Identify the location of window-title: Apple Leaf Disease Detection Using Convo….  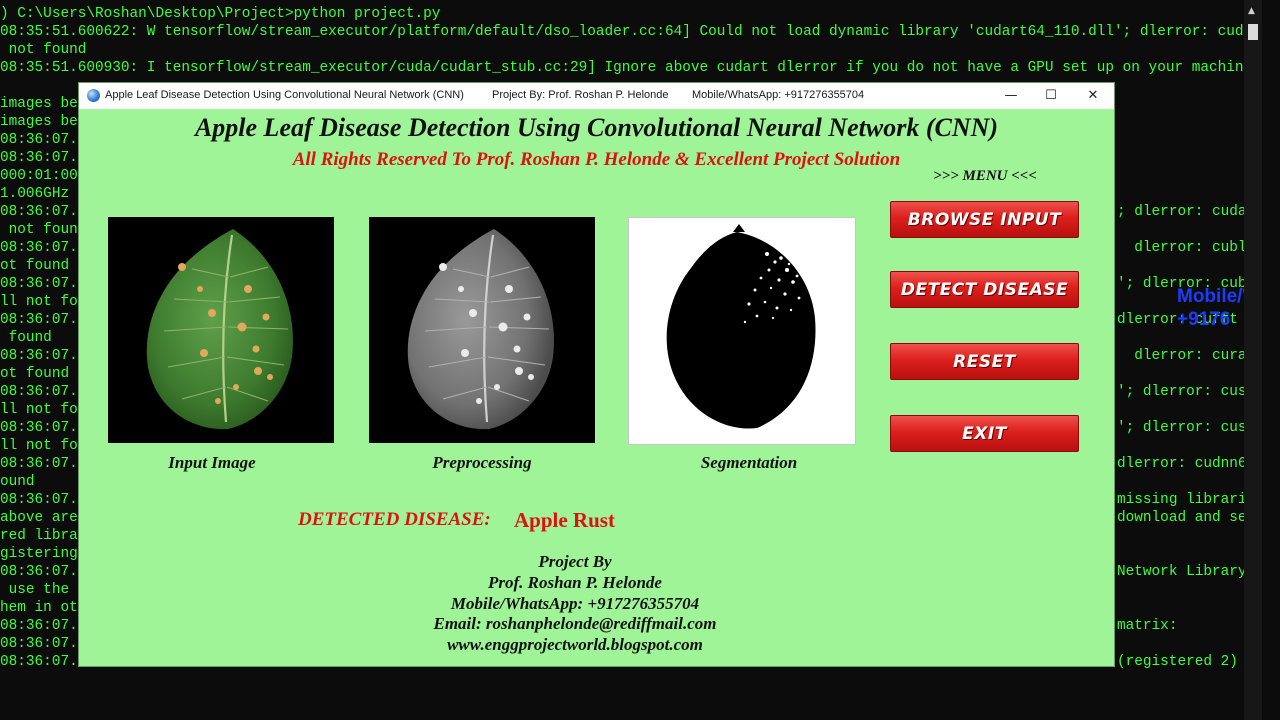
(284, 95).